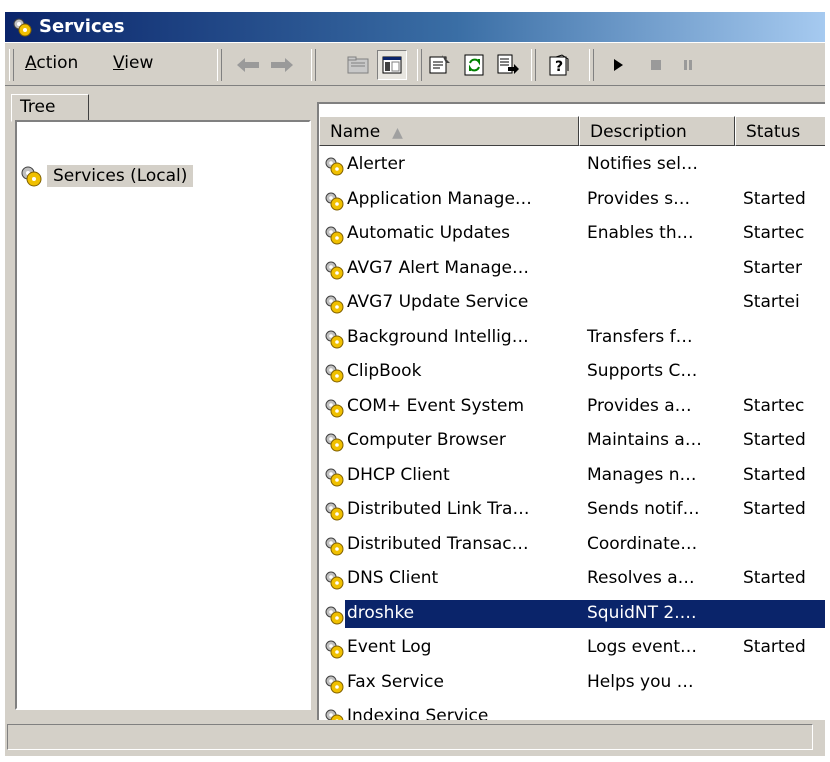 The height and width of the screenshot is (762, 830). I want to click on table-row: COM+ Event System Provides a… Startec, so click(572, 407).